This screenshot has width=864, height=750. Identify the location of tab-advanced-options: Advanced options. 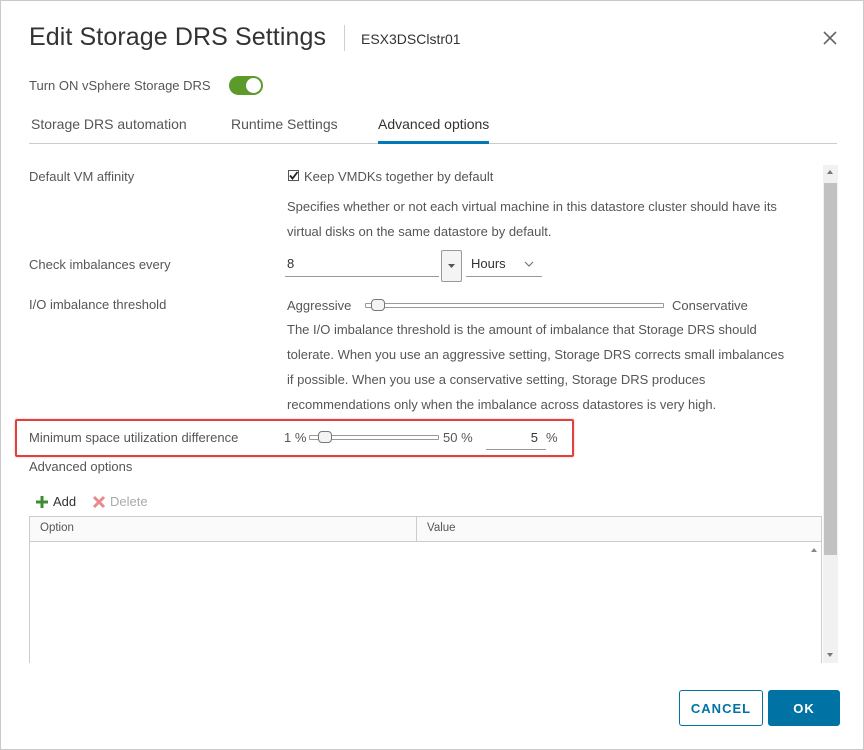
(434, 130).